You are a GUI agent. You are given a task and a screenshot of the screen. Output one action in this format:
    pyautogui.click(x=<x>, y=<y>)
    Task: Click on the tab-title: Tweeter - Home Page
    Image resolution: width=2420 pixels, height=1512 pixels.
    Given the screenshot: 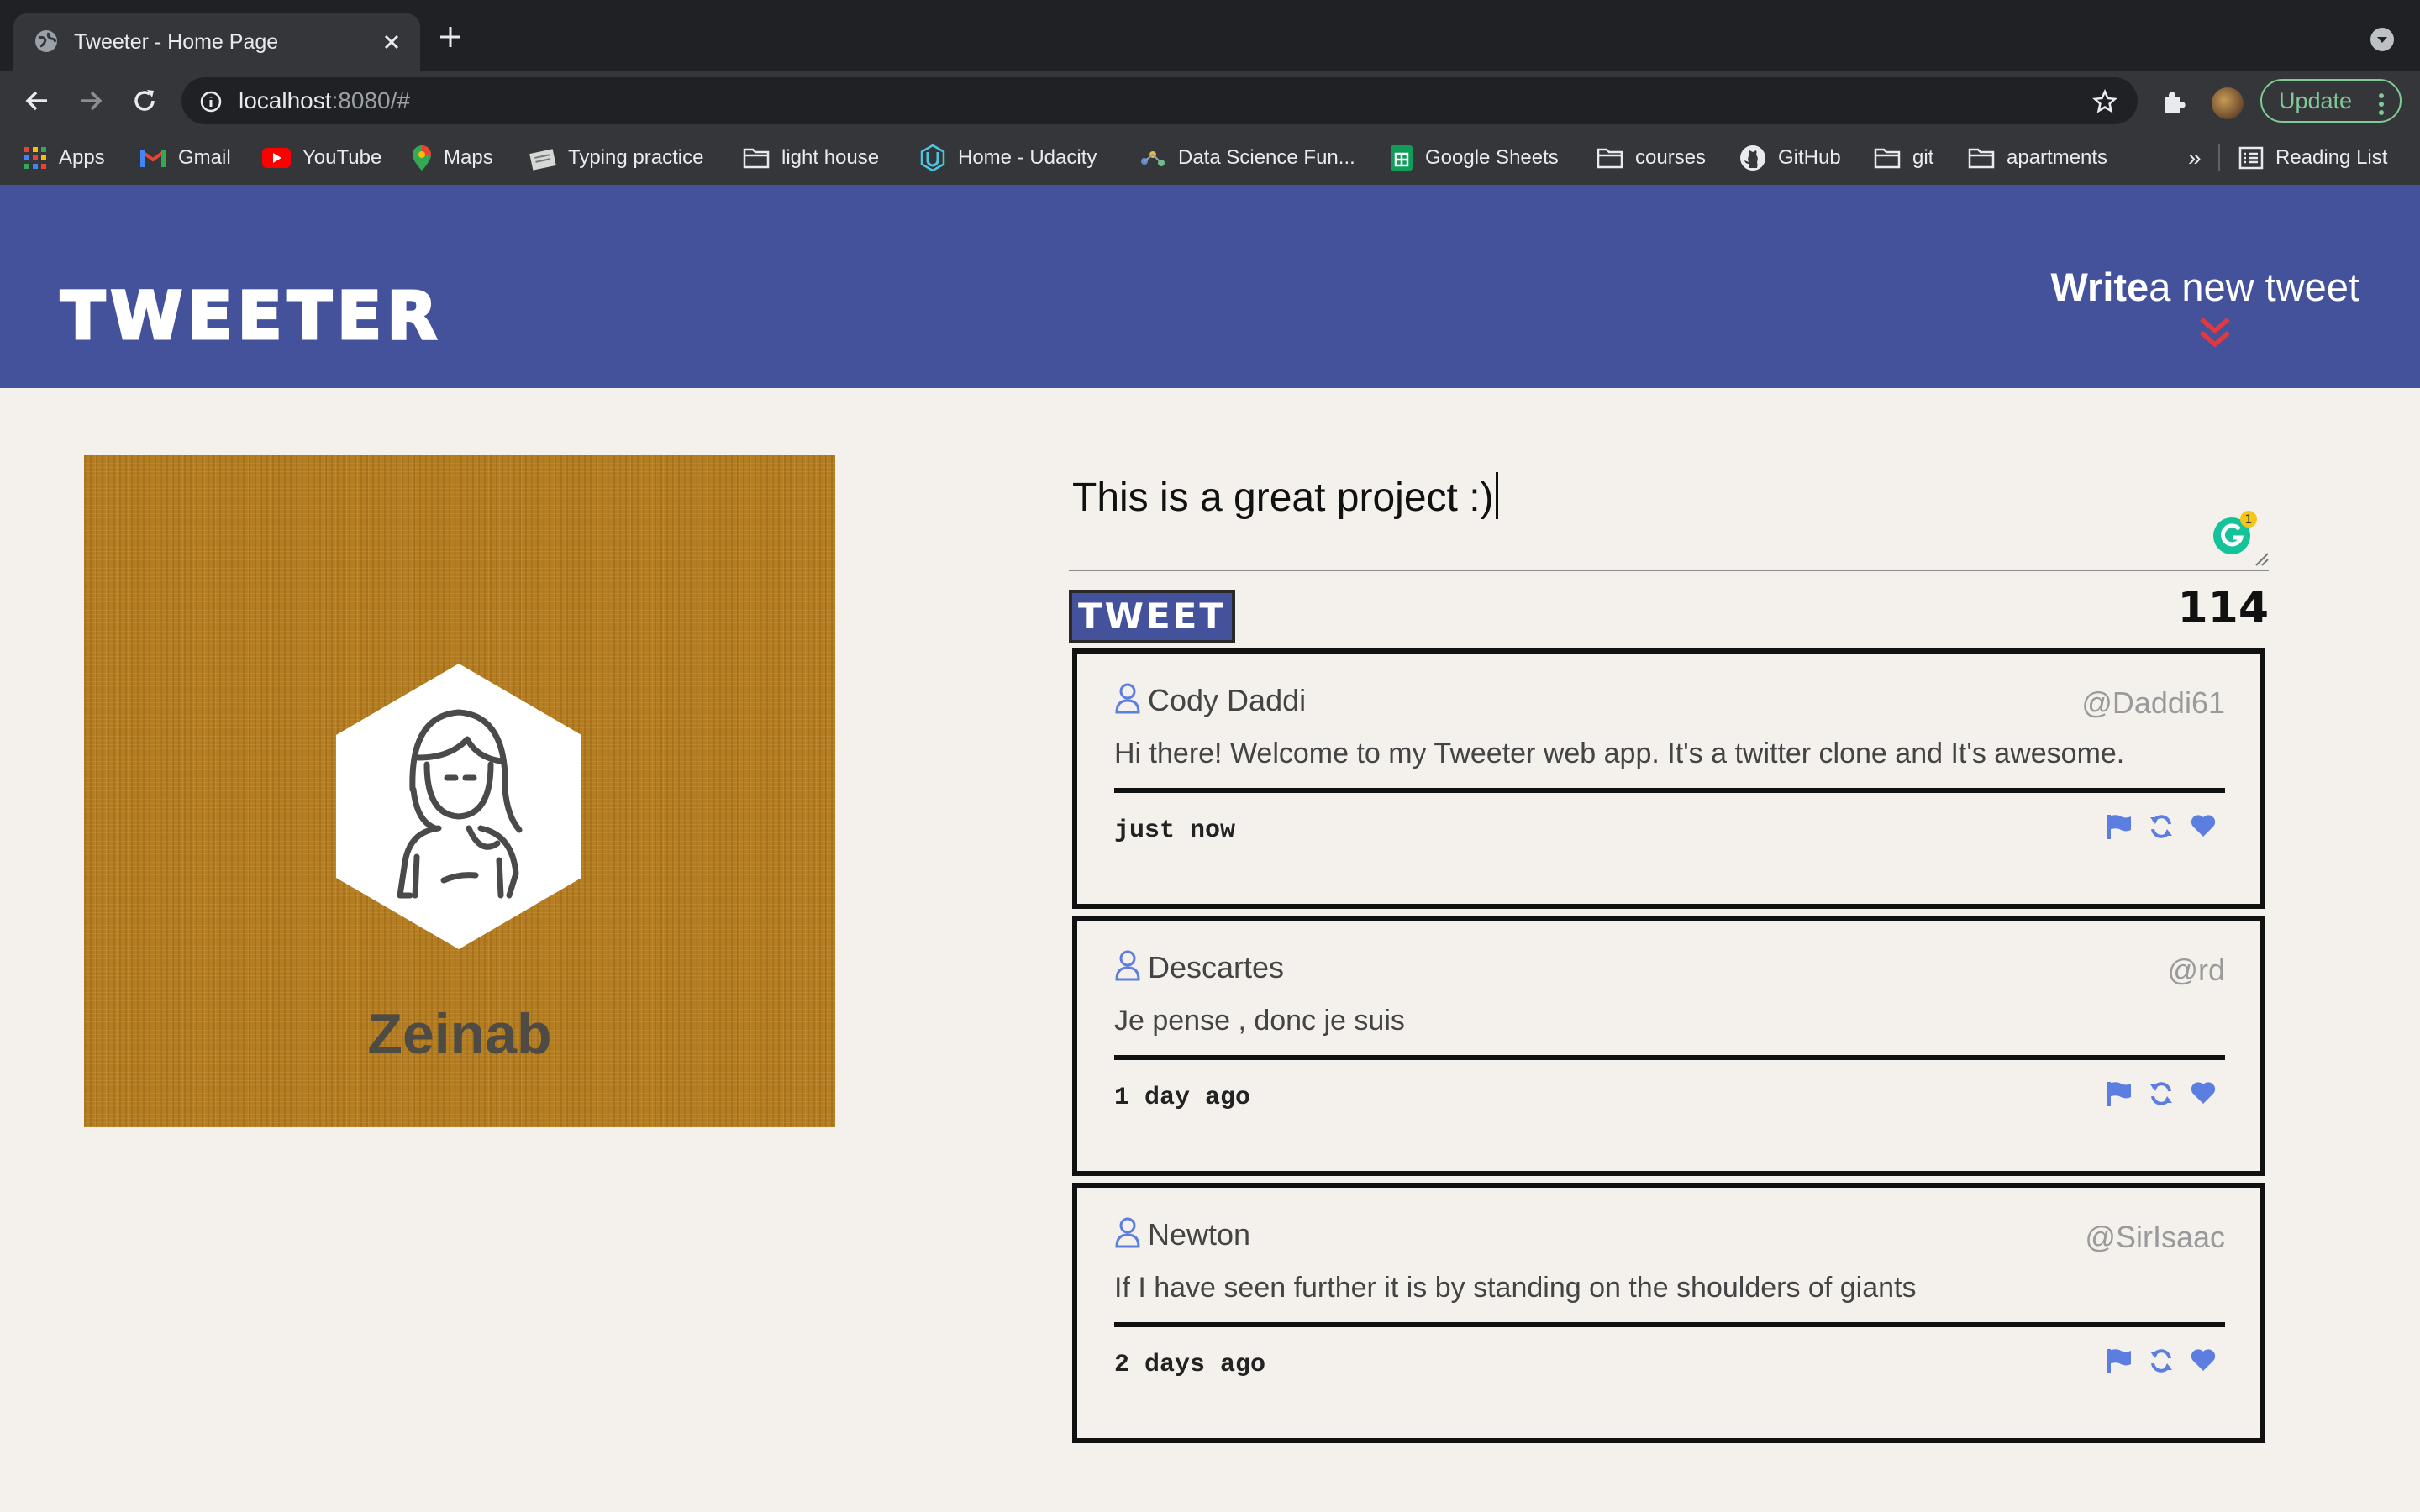 What is the action you would take?
    pyautogui.click(x=176, y=42)
    